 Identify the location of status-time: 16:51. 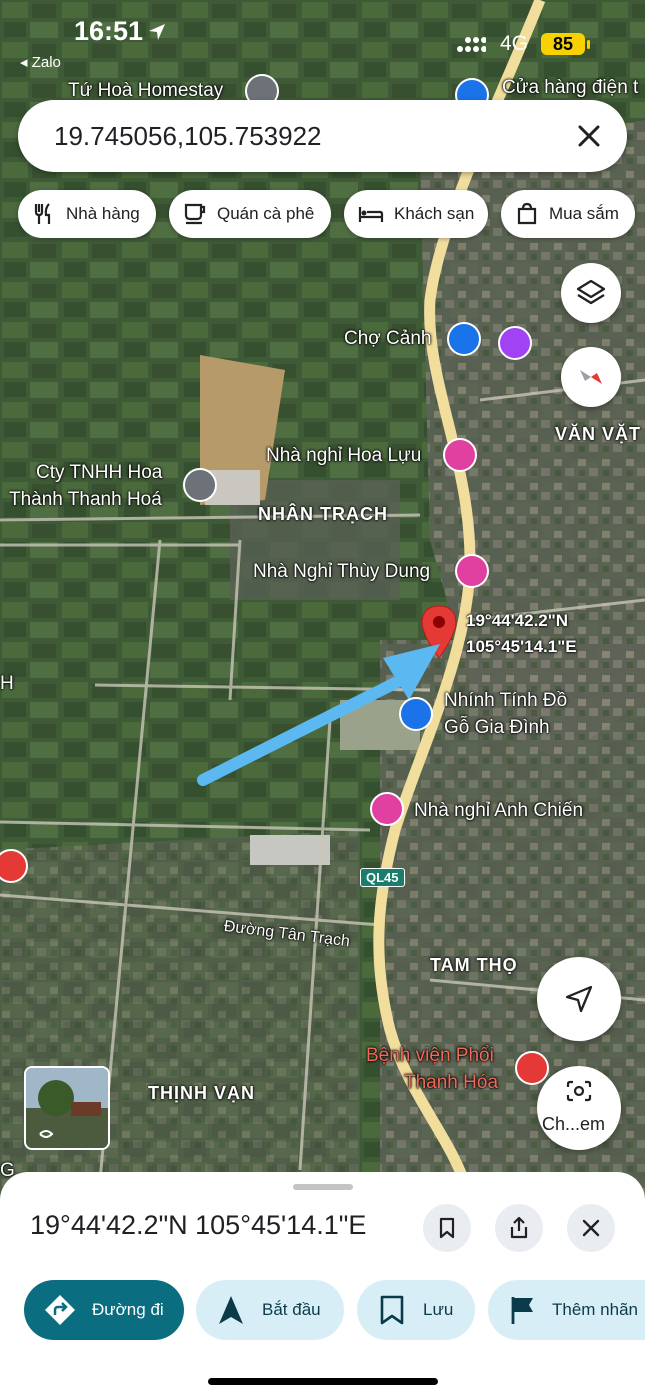
(109, 31).